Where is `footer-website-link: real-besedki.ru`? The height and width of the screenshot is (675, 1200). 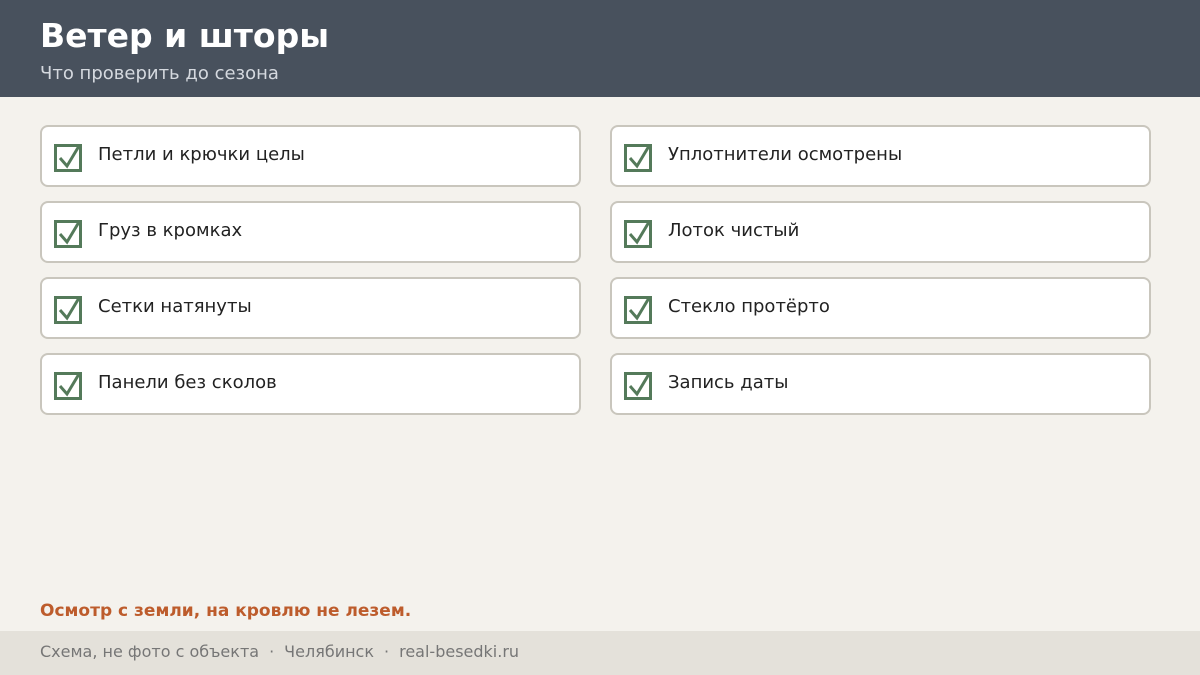 footer-website-link: real-besedki.ru is located at coordinates (459, 651).